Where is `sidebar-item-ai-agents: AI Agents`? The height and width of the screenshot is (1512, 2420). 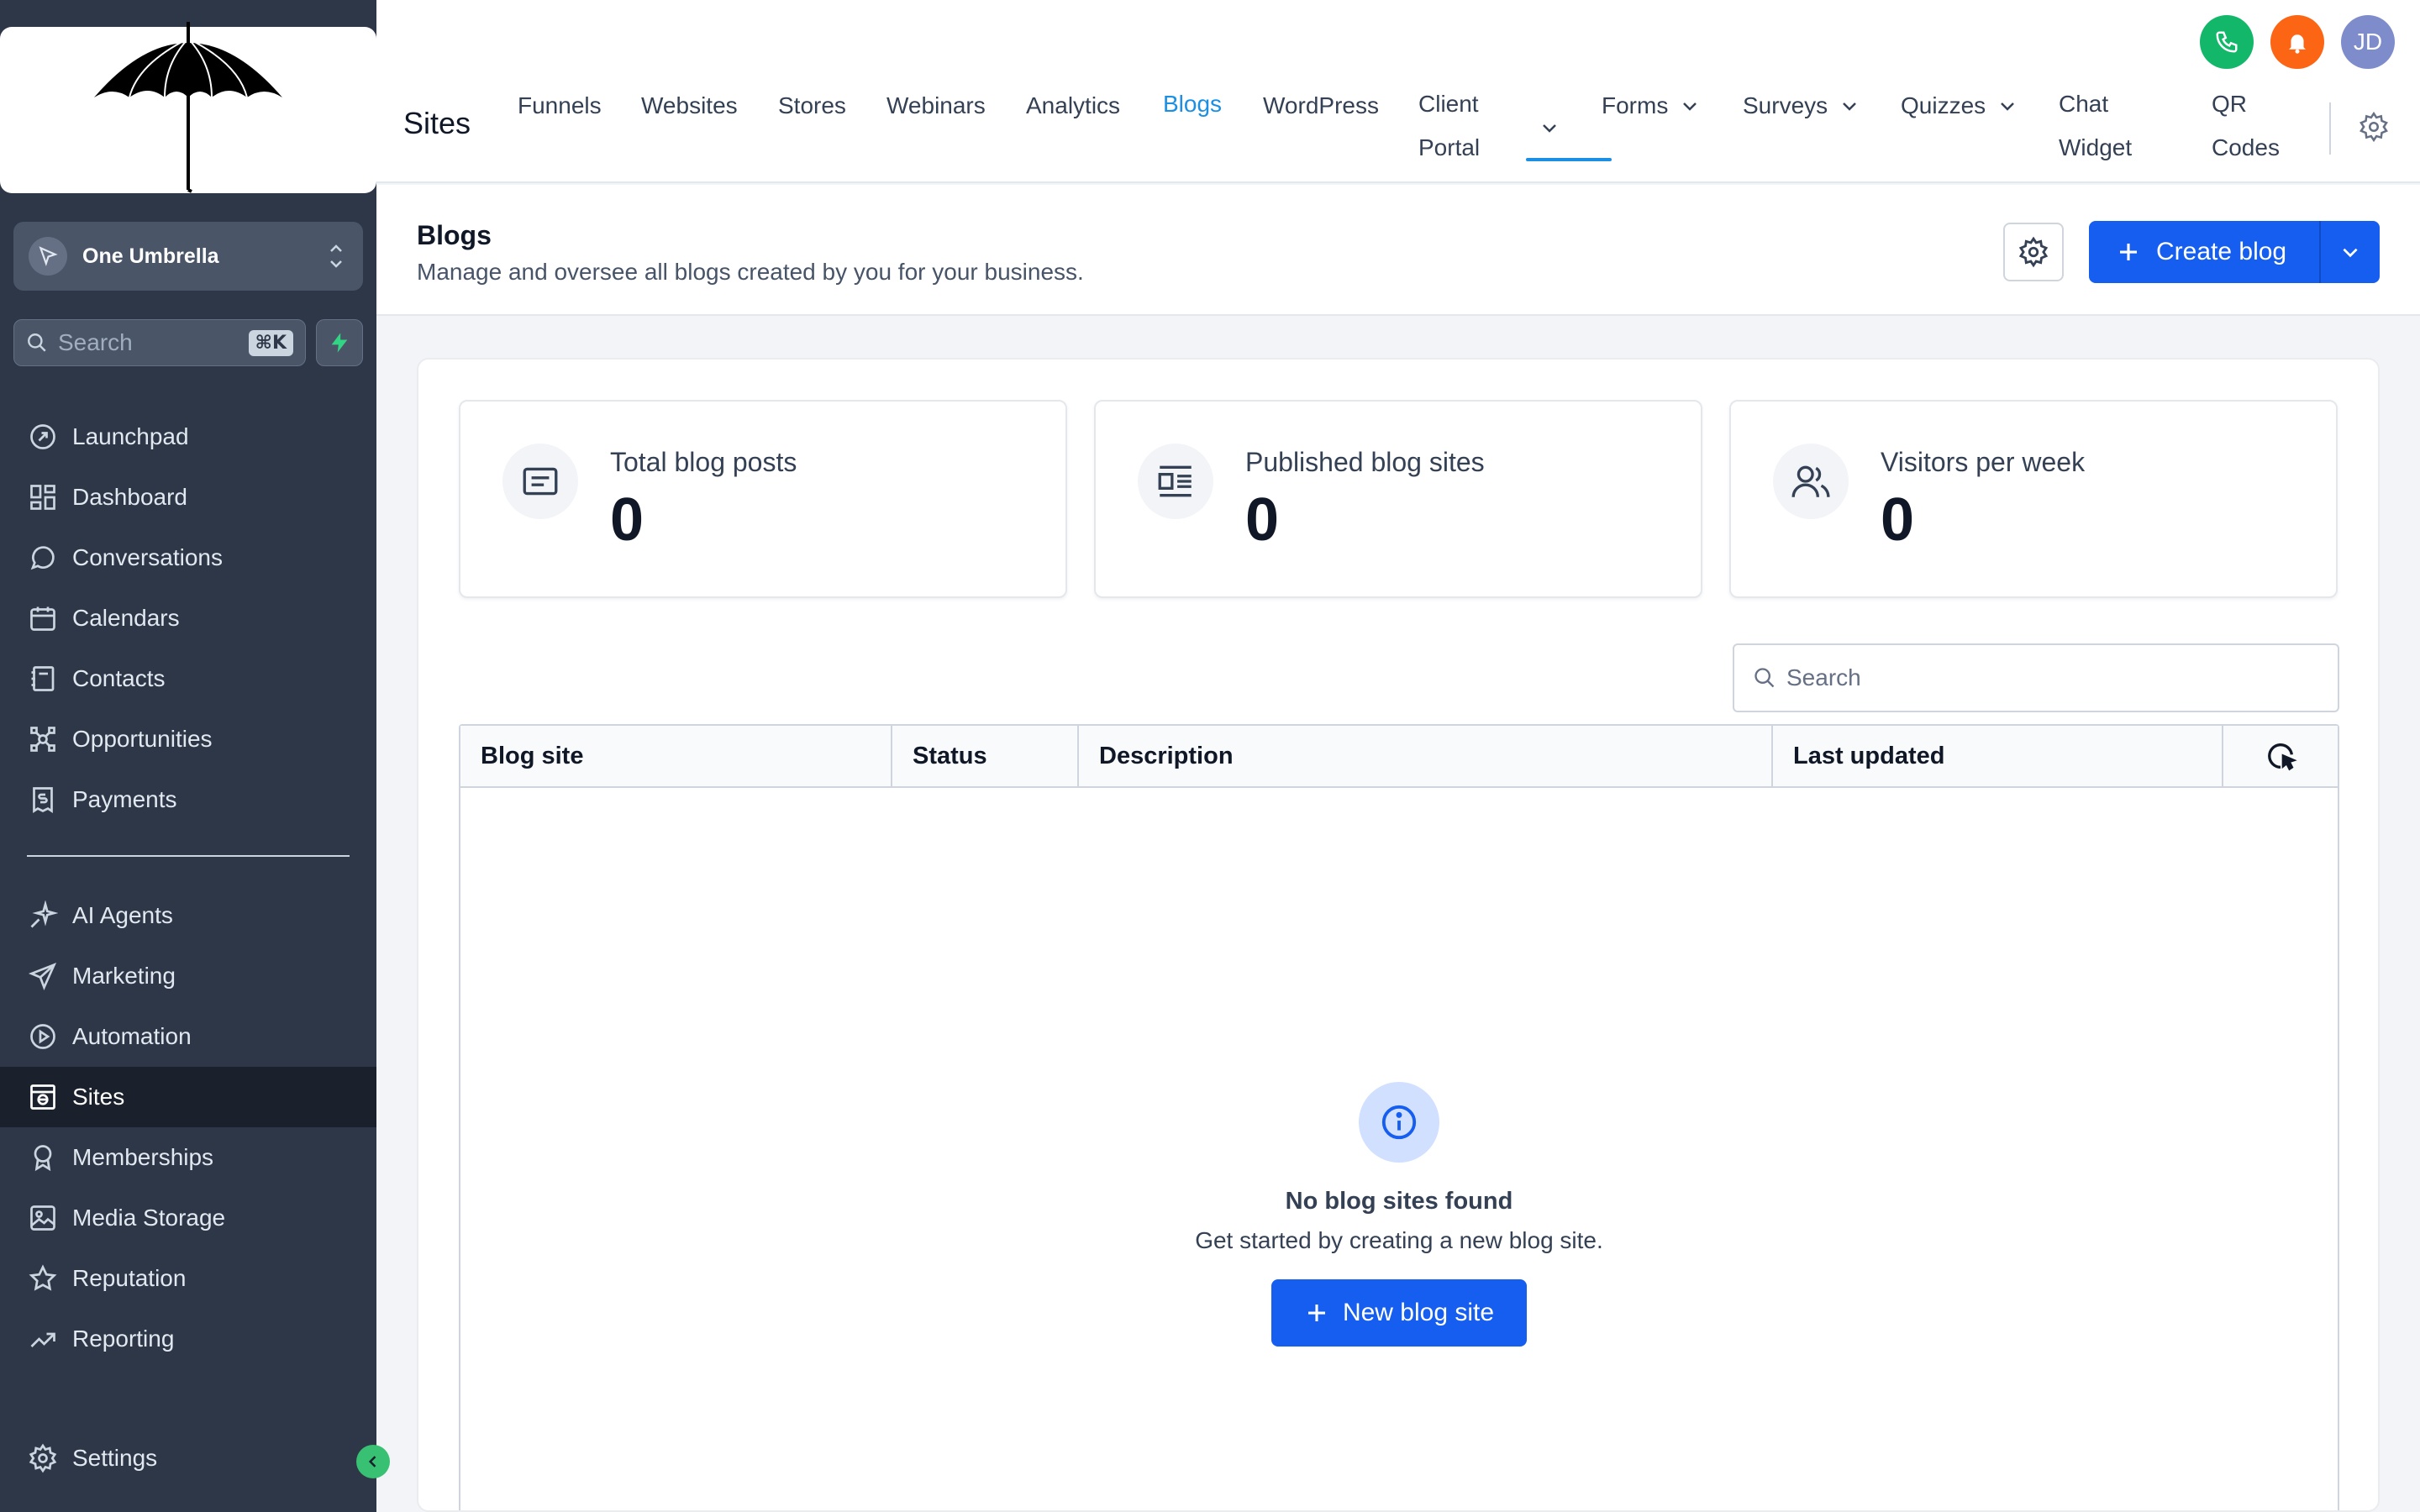
sidebar-item-ai-agents: AI Agents is located at coordinates (188, 915).